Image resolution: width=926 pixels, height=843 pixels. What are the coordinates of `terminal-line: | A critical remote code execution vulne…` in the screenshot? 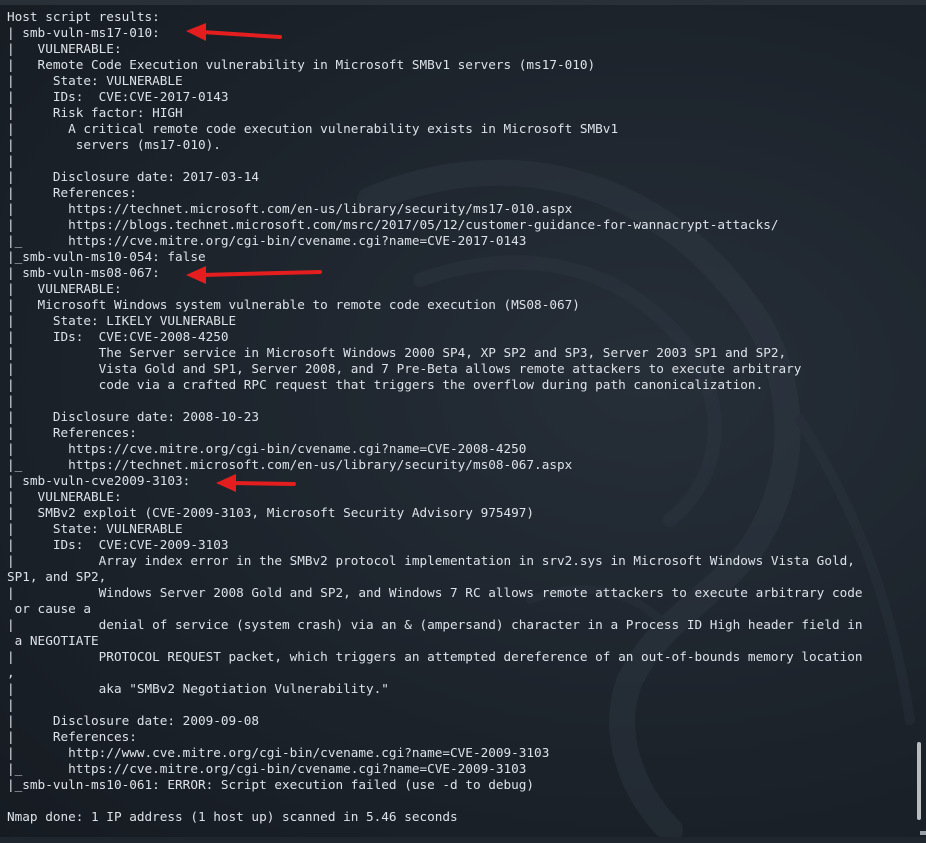 It's located at (313, 128).